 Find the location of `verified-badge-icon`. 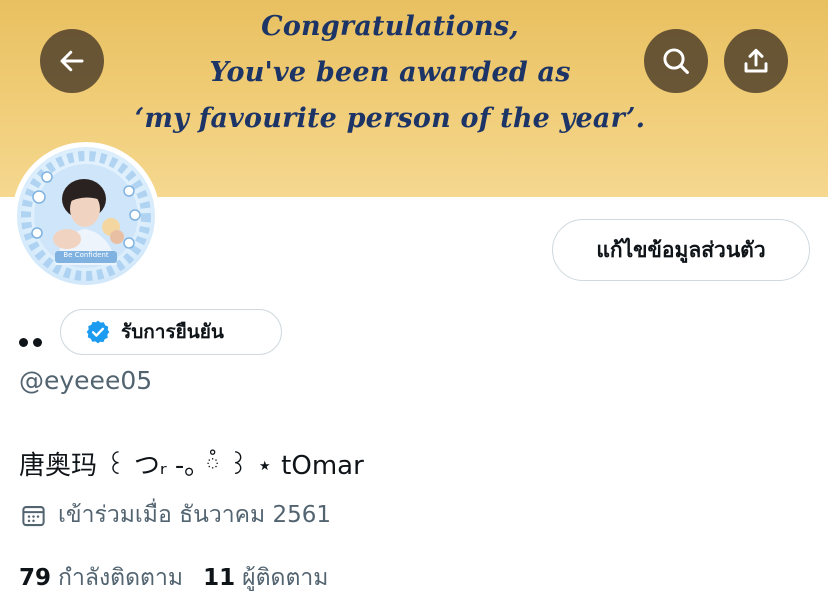

verified-badge-icon is located at coordinates (98, 332).